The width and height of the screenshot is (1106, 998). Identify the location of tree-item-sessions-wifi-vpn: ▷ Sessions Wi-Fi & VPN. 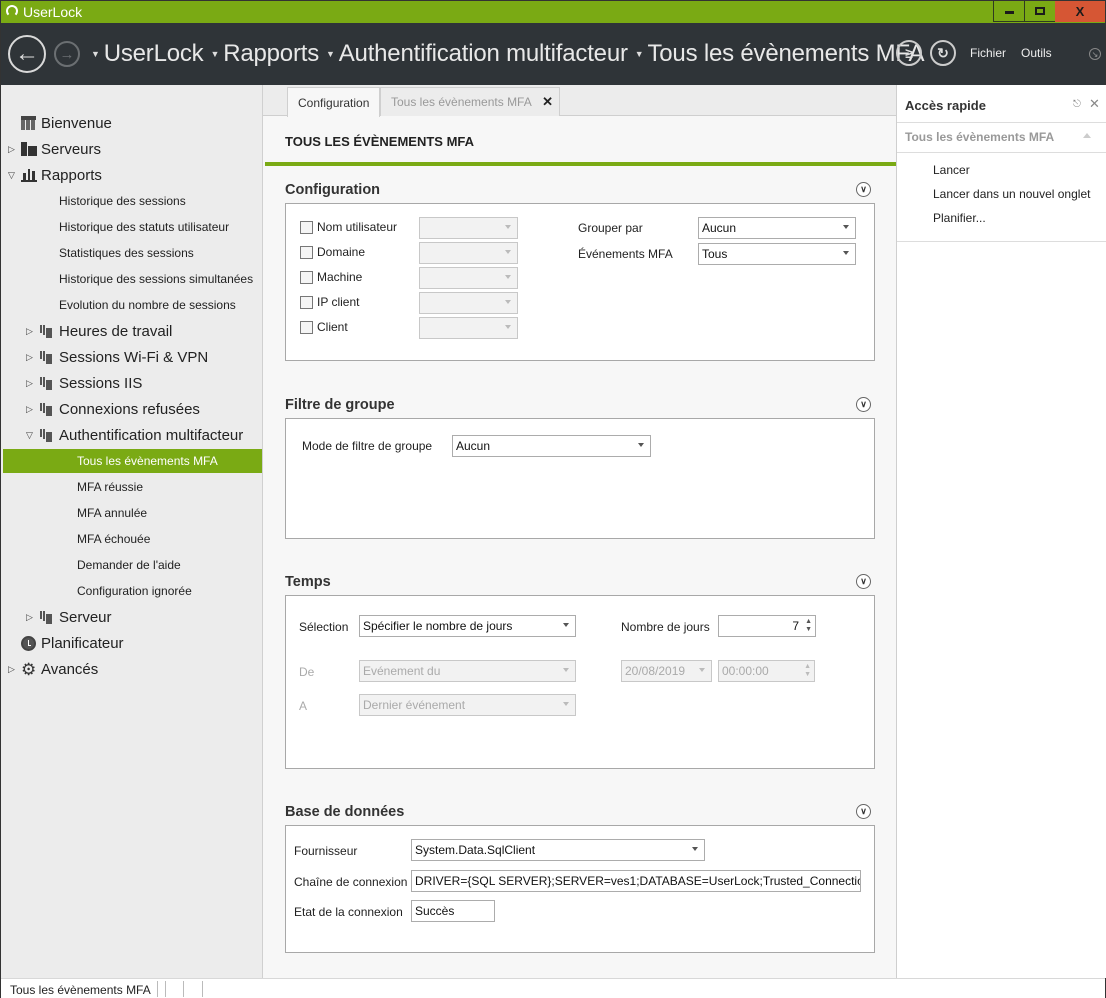
(131, 357).